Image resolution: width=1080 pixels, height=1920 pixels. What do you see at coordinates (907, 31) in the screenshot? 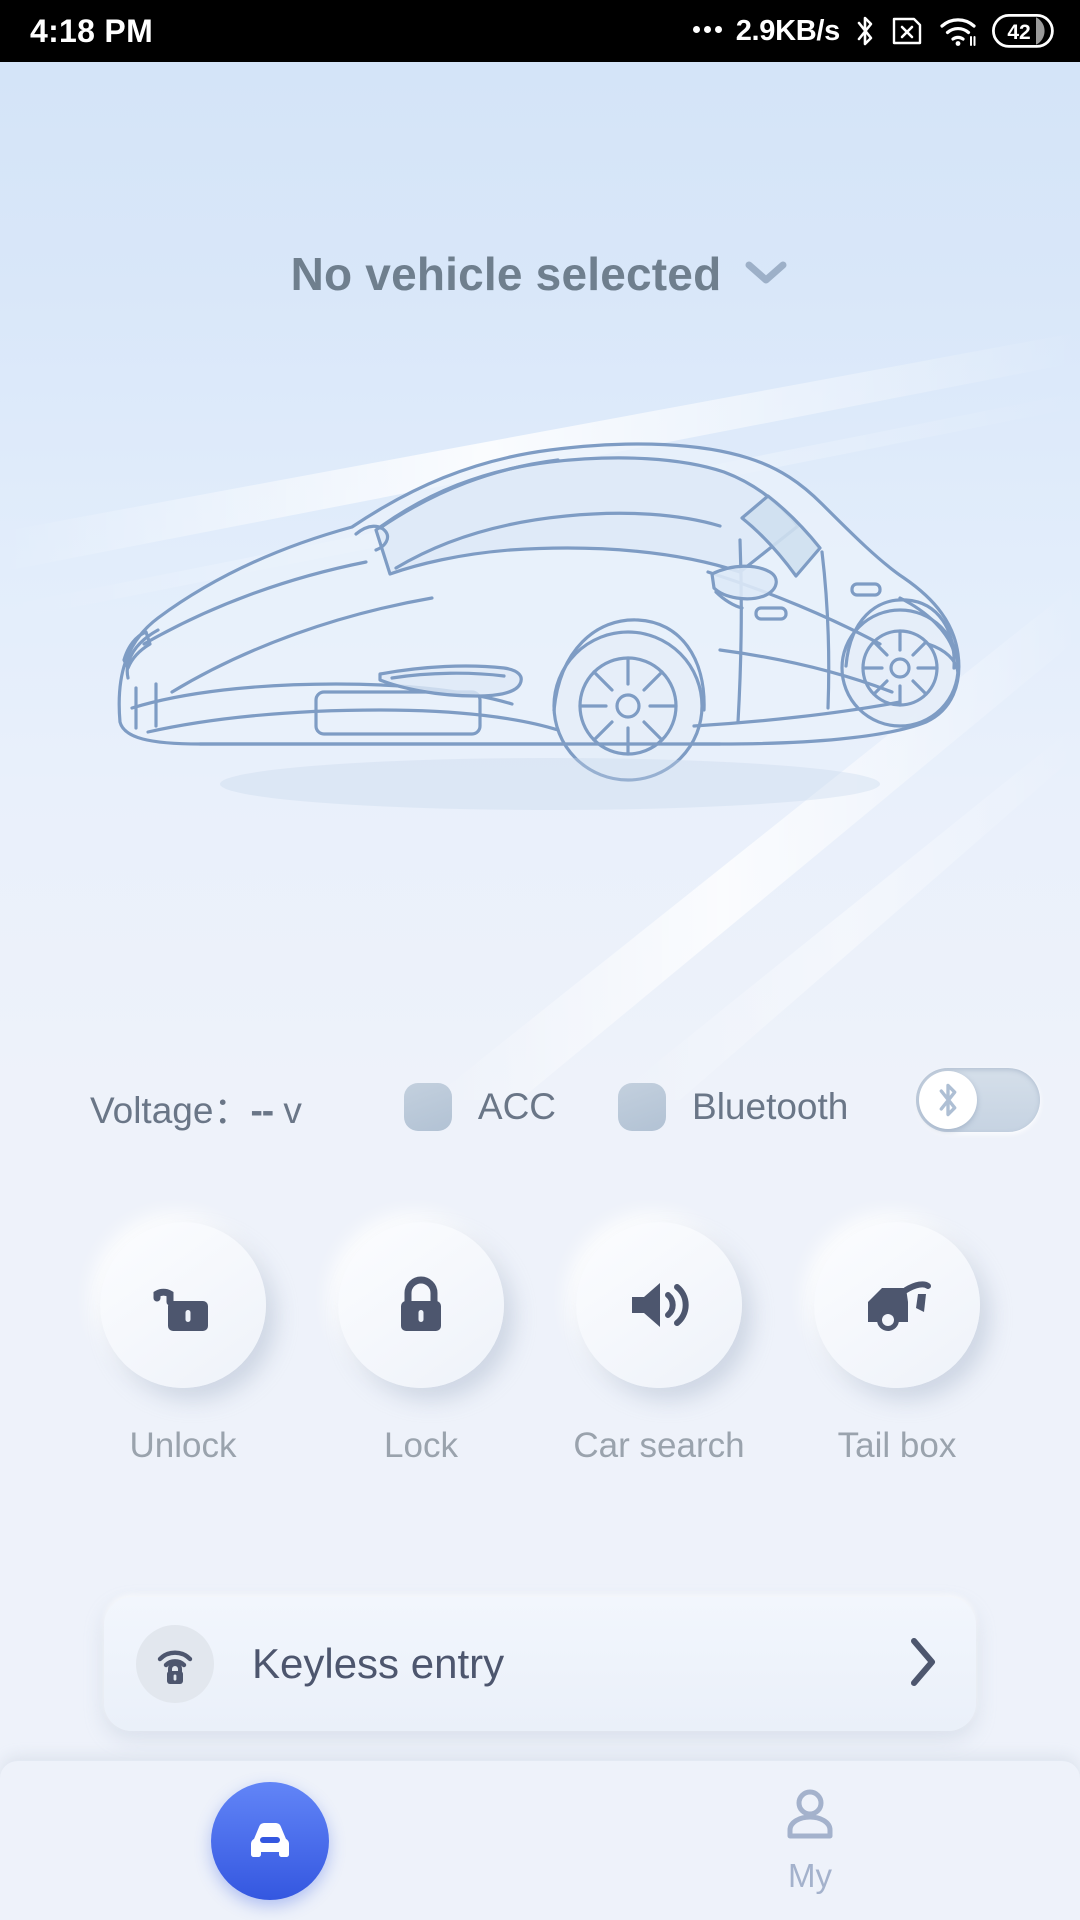
I see `sim-disabled-icon` at bounding box center [907, 31].